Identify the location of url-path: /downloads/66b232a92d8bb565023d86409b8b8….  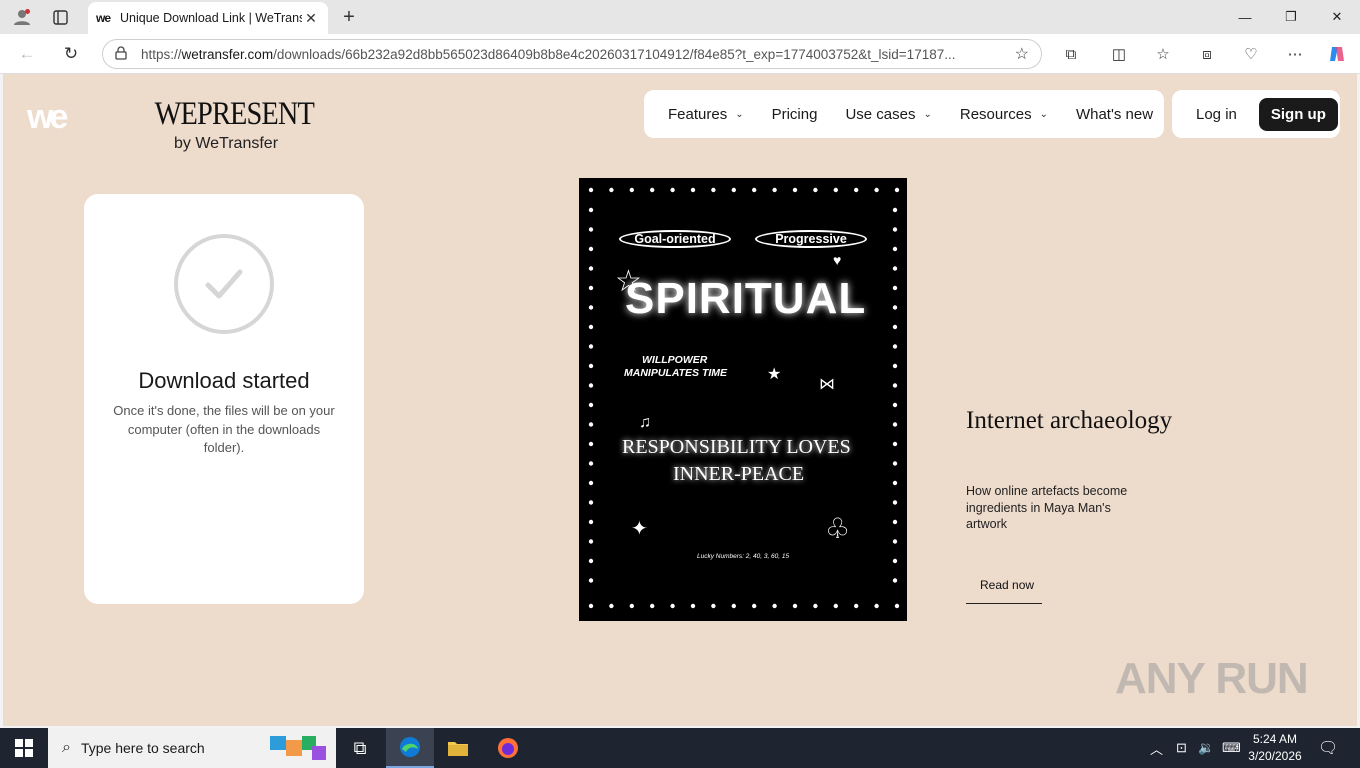
(614, 54).